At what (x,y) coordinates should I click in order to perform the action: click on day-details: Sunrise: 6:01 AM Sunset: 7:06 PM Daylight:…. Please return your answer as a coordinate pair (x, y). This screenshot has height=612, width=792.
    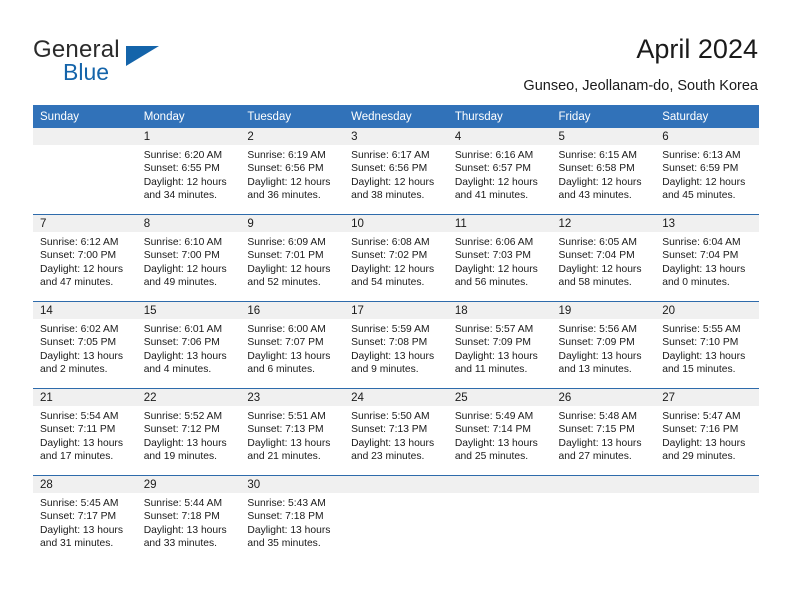
    Looking at the image, I should click on (189, 348).